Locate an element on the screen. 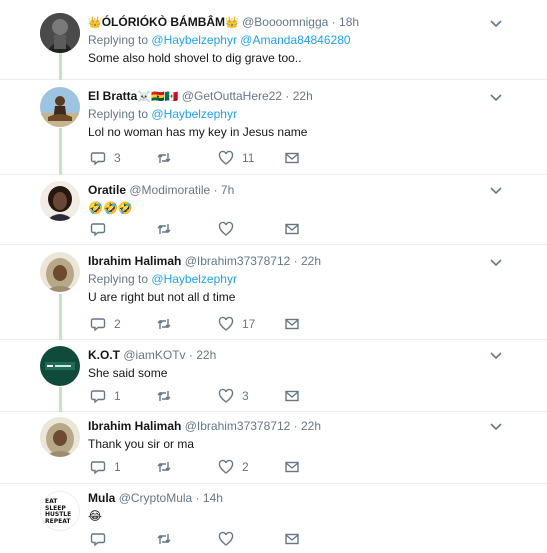  like-button: 3 is located at coordinates (233, 396).